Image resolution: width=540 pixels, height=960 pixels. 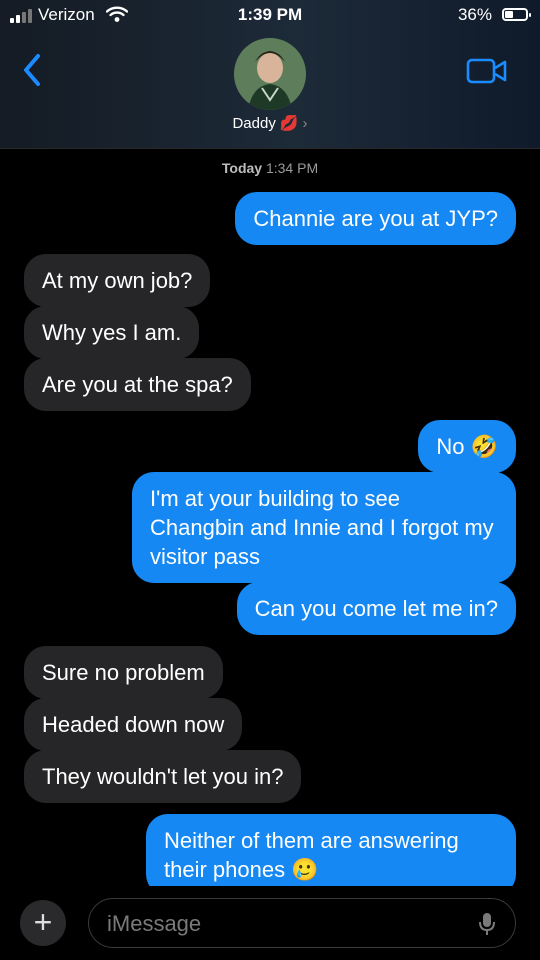 I want to click on back-button, so click(x=34, y=70).